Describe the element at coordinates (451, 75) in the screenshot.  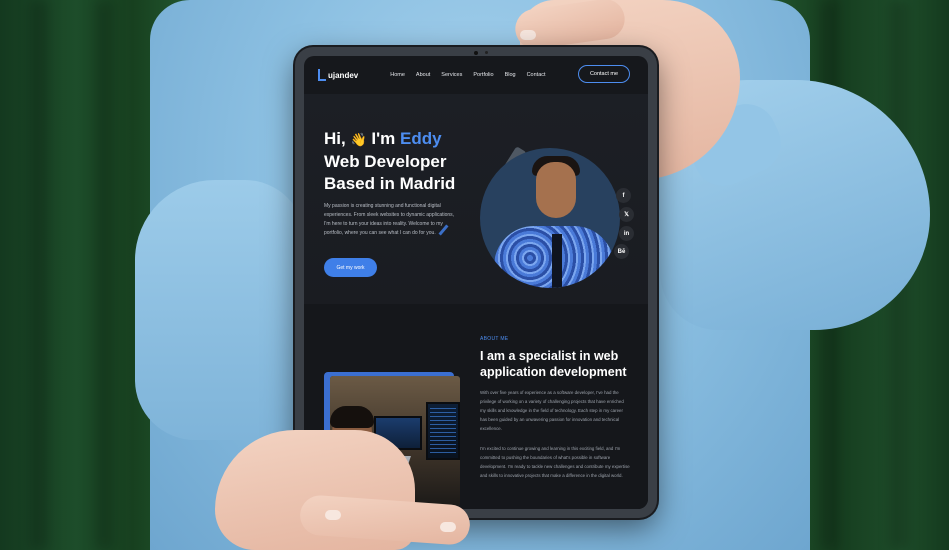
I see `nav-link-services: Services` at that location.